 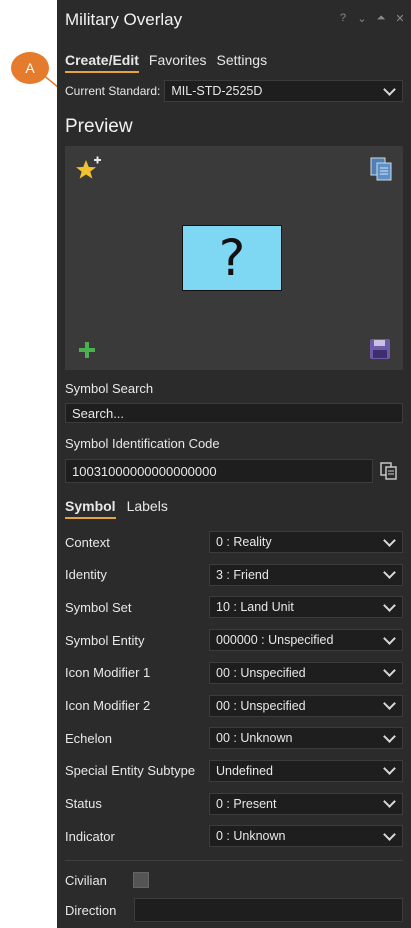 I want to click on symbol-entity-select: 000000 : Unspecified, so click(x=306, y=640).